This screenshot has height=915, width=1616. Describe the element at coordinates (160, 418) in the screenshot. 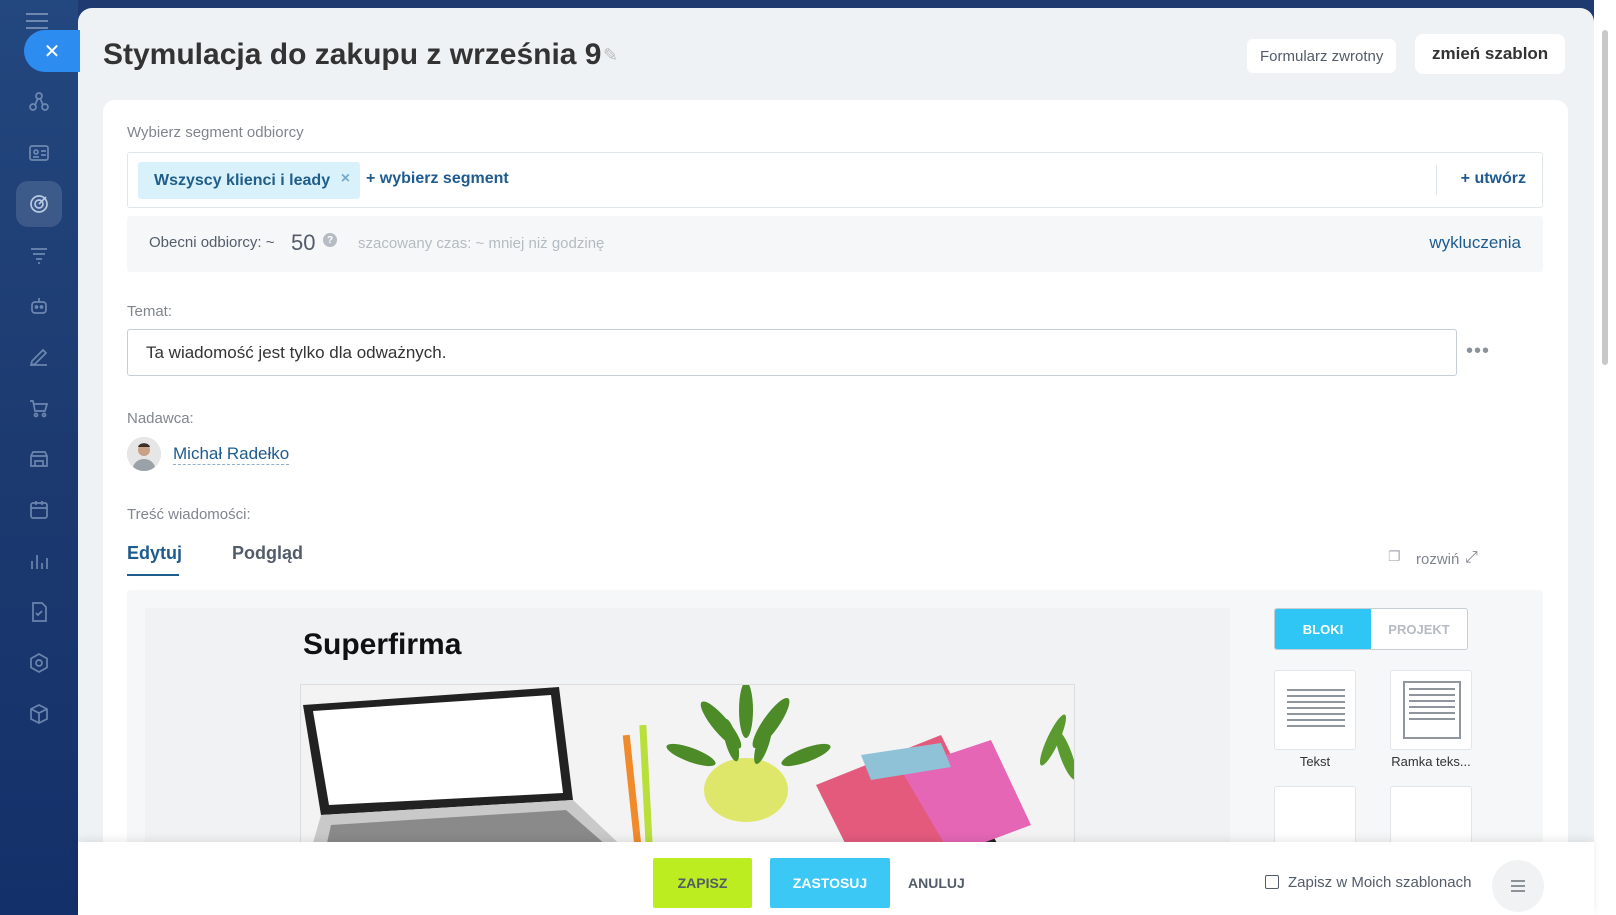

I see `sender-label: Nadawca:` at that location.